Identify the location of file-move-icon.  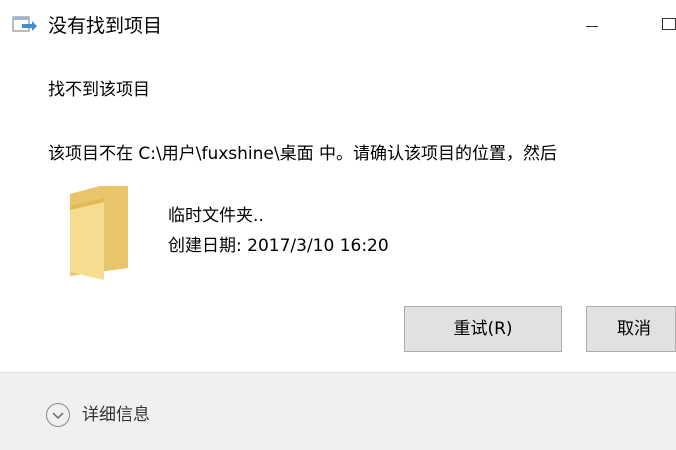
(24, 24).